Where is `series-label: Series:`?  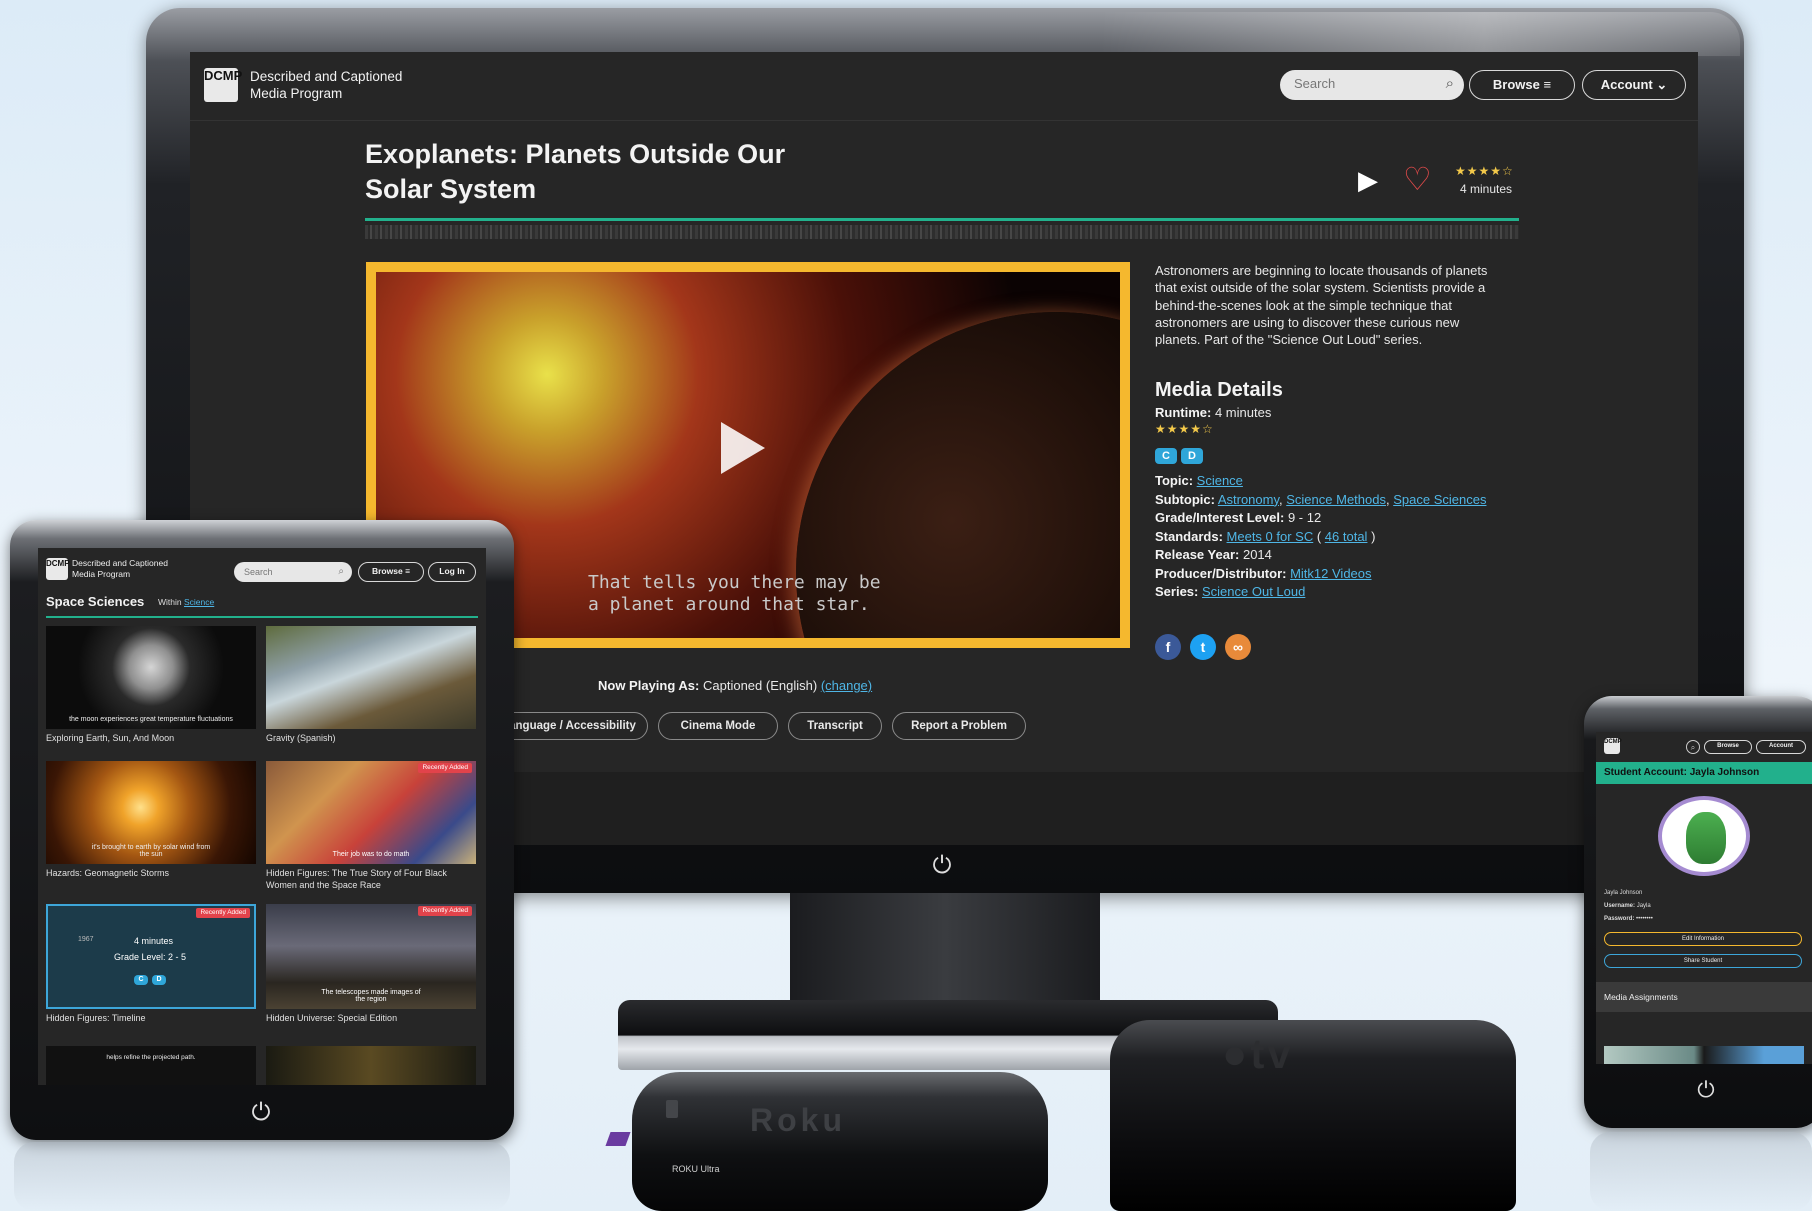 series-label: Series: is located at coordinates (1177, 591).